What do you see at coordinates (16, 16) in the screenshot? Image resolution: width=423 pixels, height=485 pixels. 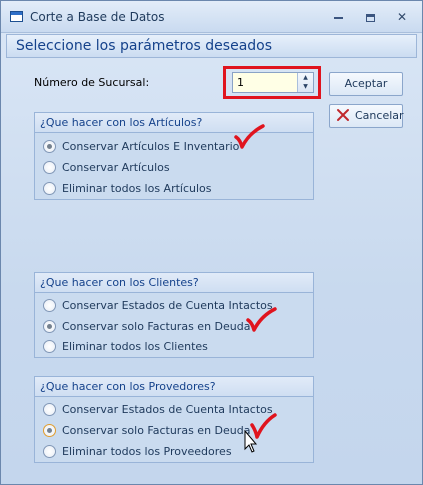 I see `app-window-icon` at bounding box center [16, 16].